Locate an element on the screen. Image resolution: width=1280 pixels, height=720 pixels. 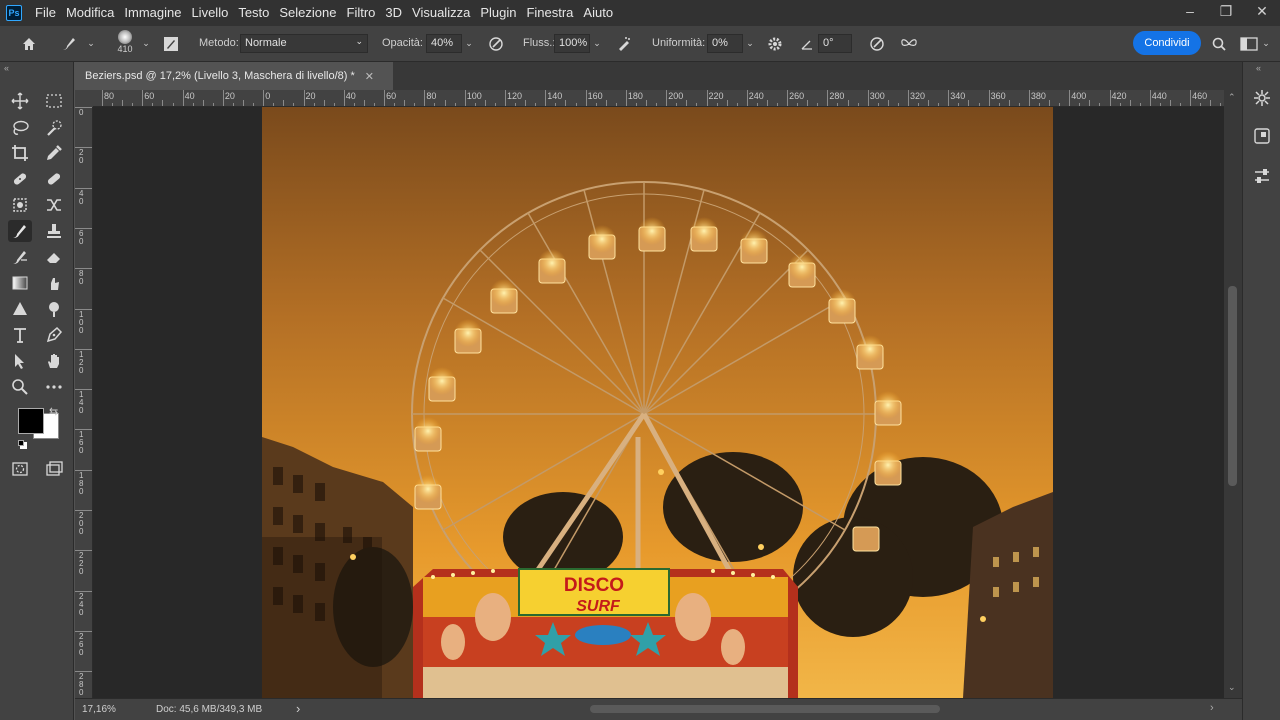
airbrush-icon is located at coordinates (624, 44).